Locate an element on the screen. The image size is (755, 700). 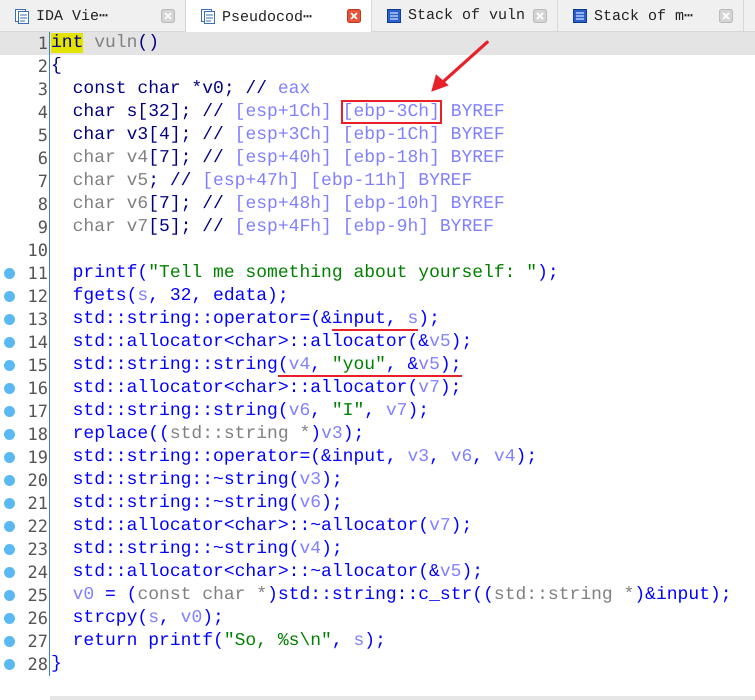
code-line: return printf("So, %s\n", s); is located at coordinates (229, 641).